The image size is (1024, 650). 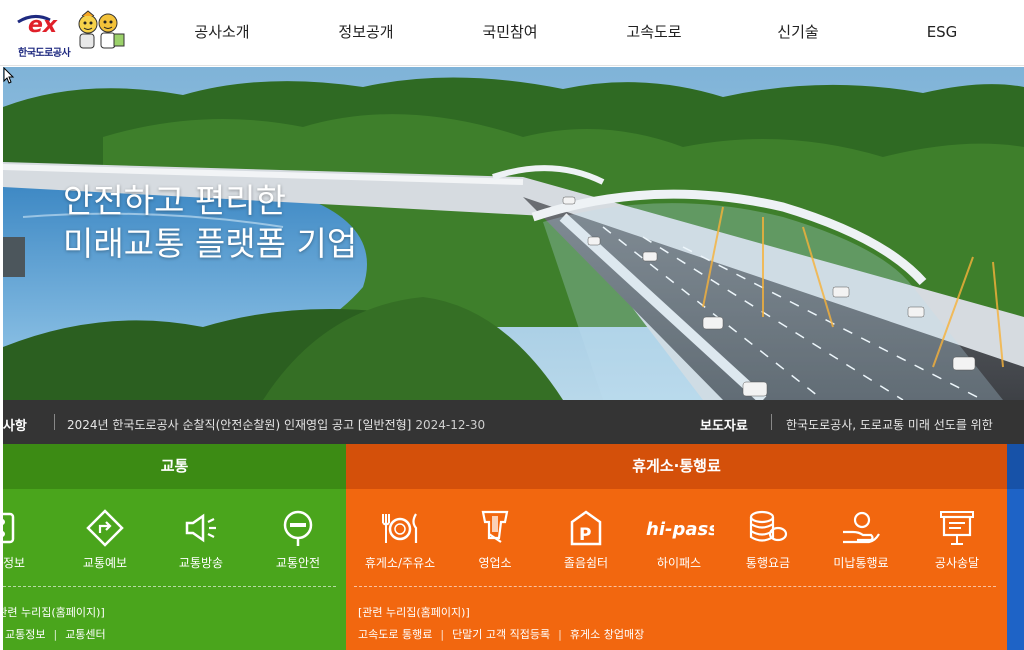 What do you see at coordinates (1015, 466) in the screenshot?
I see `next-panel-header` at bounding box center [1015, 466].